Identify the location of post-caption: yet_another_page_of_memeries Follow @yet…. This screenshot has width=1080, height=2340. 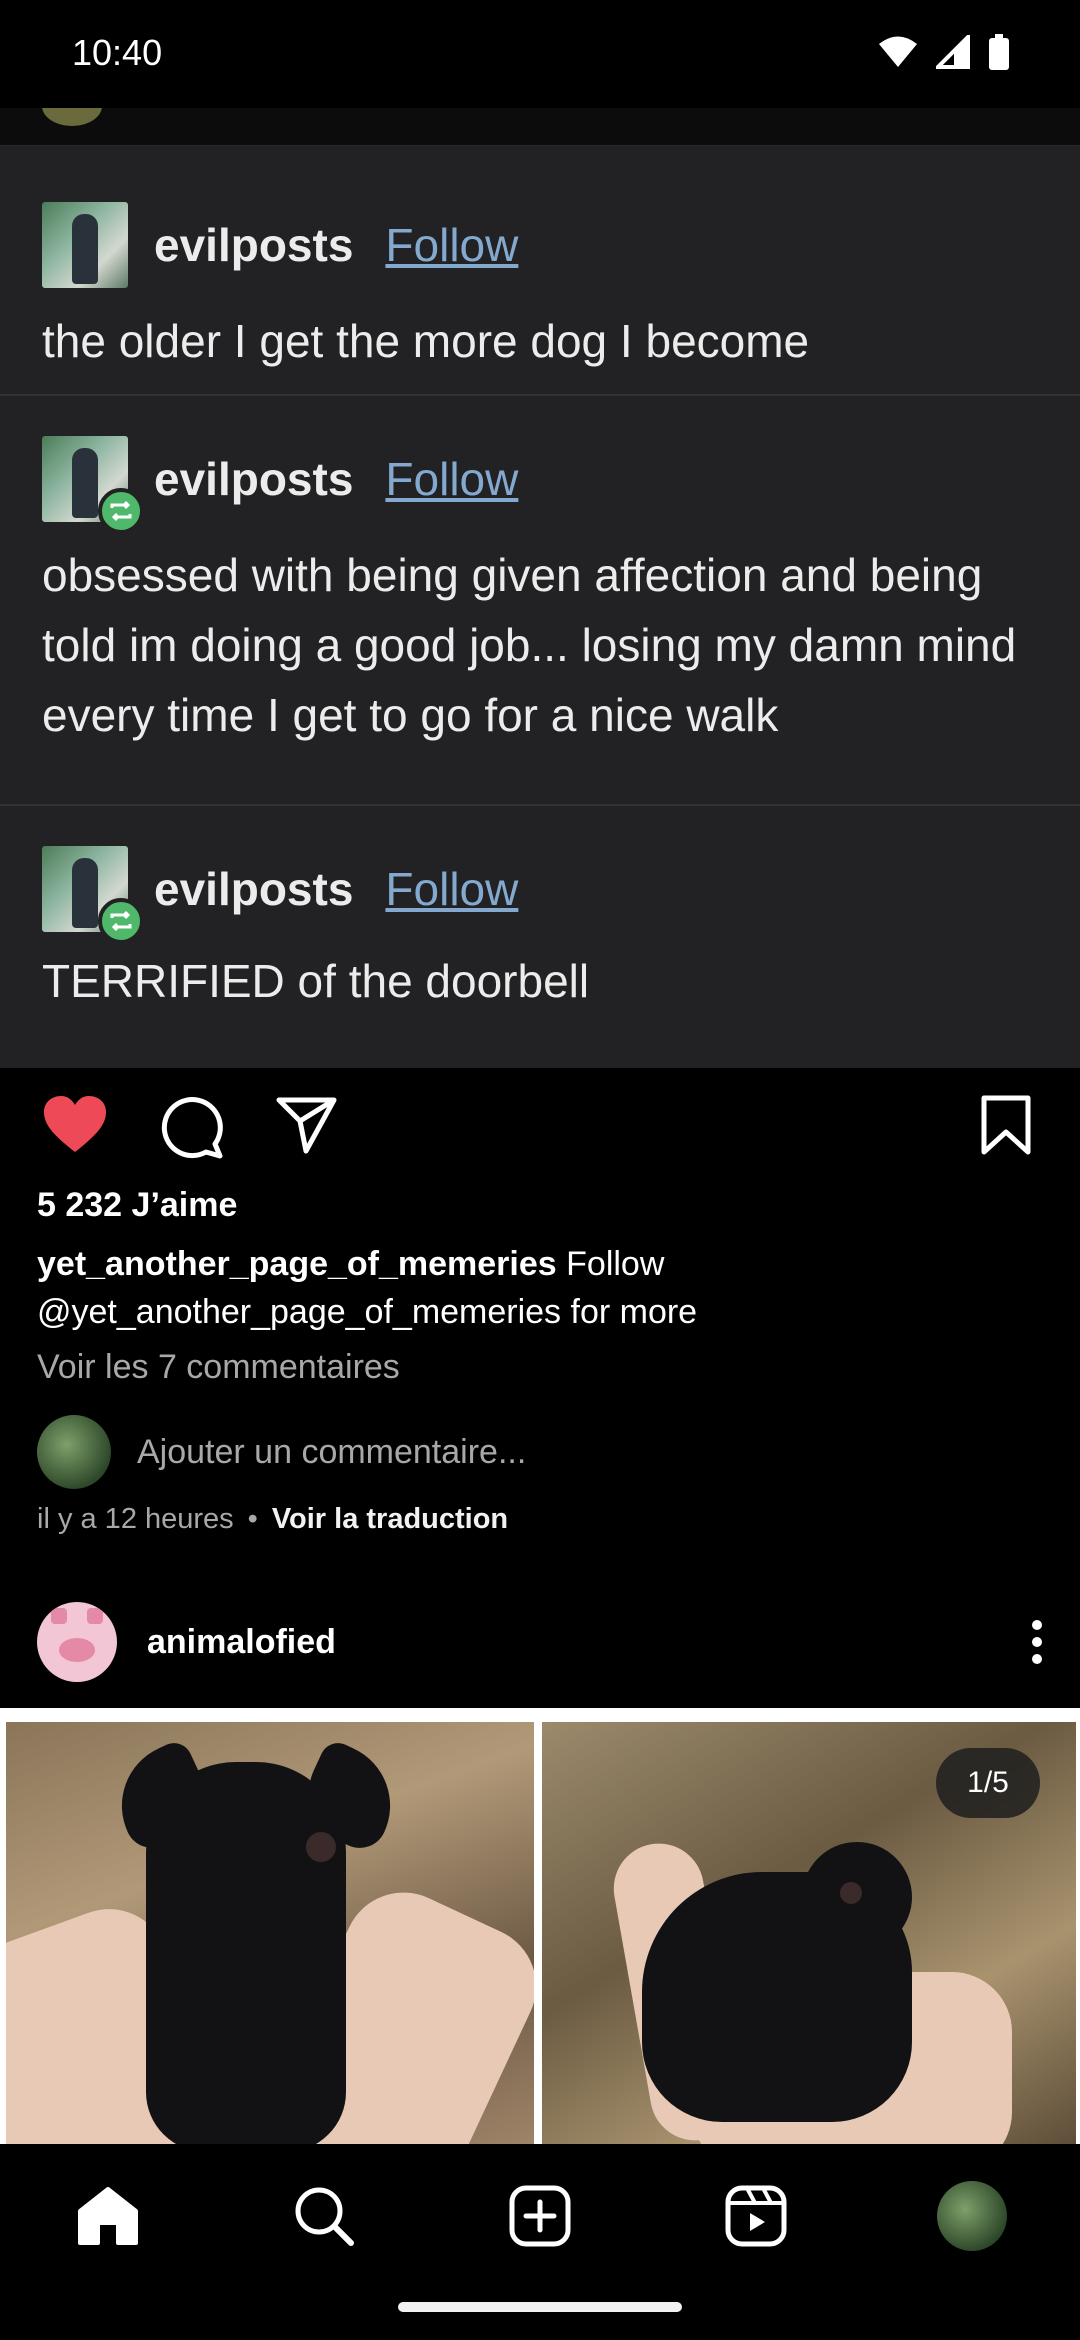
(542, 1288).